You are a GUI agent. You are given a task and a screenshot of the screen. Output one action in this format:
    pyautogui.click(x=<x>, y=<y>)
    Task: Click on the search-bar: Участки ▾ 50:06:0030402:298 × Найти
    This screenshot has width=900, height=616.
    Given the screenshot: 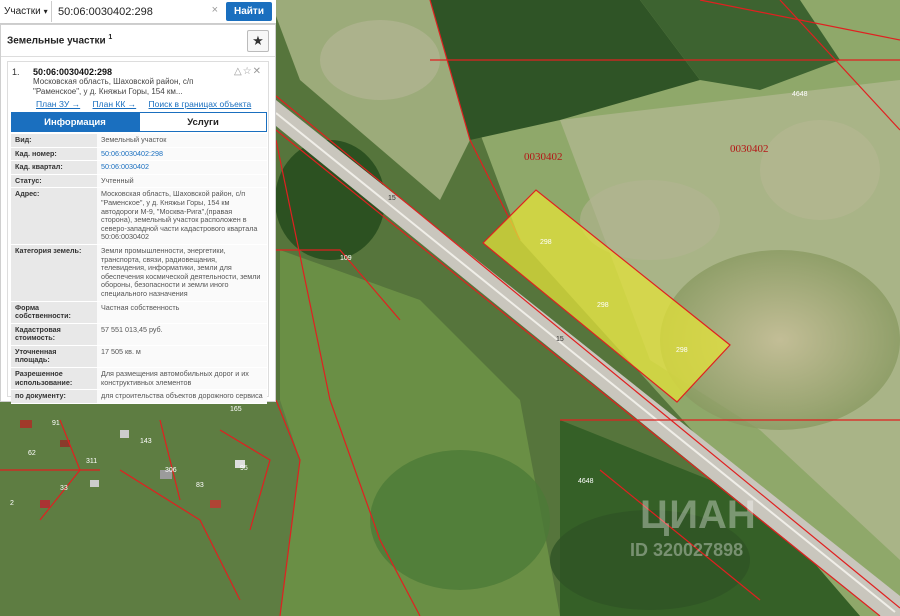 What is the action you would take?
    pyautogui.click(x=138, y=12)
    